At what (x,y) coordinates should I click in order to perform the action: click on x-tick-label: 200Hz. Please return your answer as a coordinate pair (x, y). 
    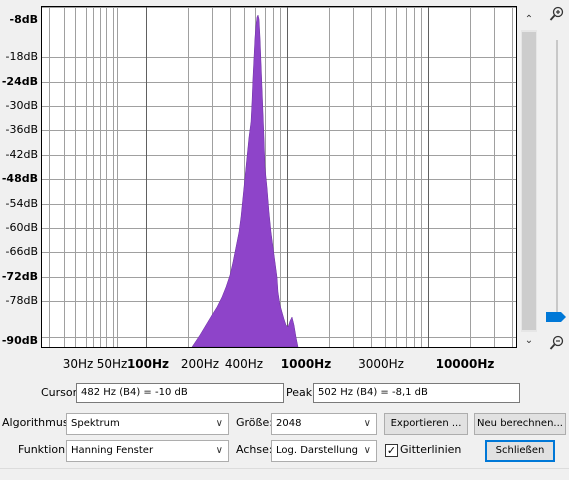
    Looking at the image, I should click on (200, 364).